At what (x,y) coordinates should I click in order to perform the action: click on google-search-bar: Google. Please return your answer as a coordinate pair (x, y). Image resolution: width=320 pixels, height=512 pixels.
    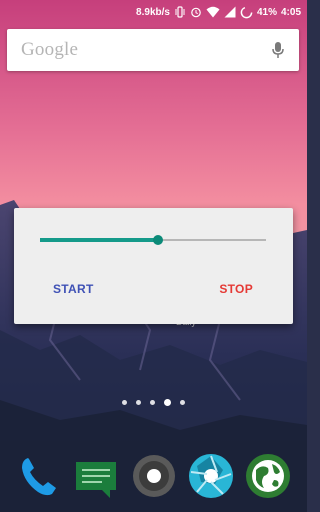
    Looking at the image, I should click on (153, 50).